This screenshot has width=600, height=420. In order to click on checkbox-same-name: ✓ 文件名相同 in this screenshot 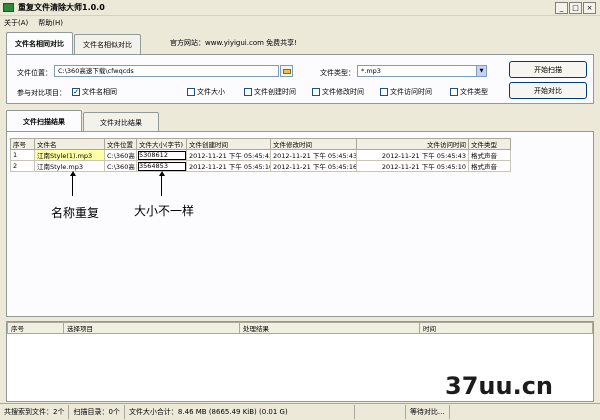, I will do `click(94, 92)`.